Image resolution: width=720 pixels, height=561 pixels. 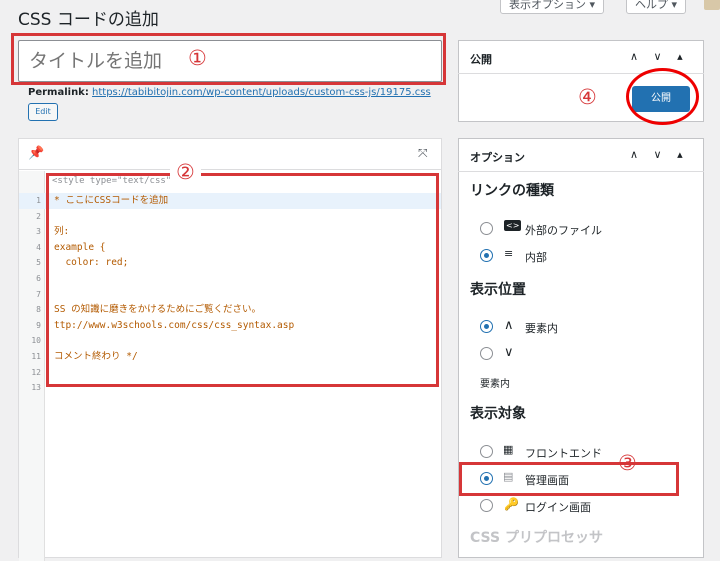 I want to click on page-title: CSS コードの追加, so click(x=88, y=20).